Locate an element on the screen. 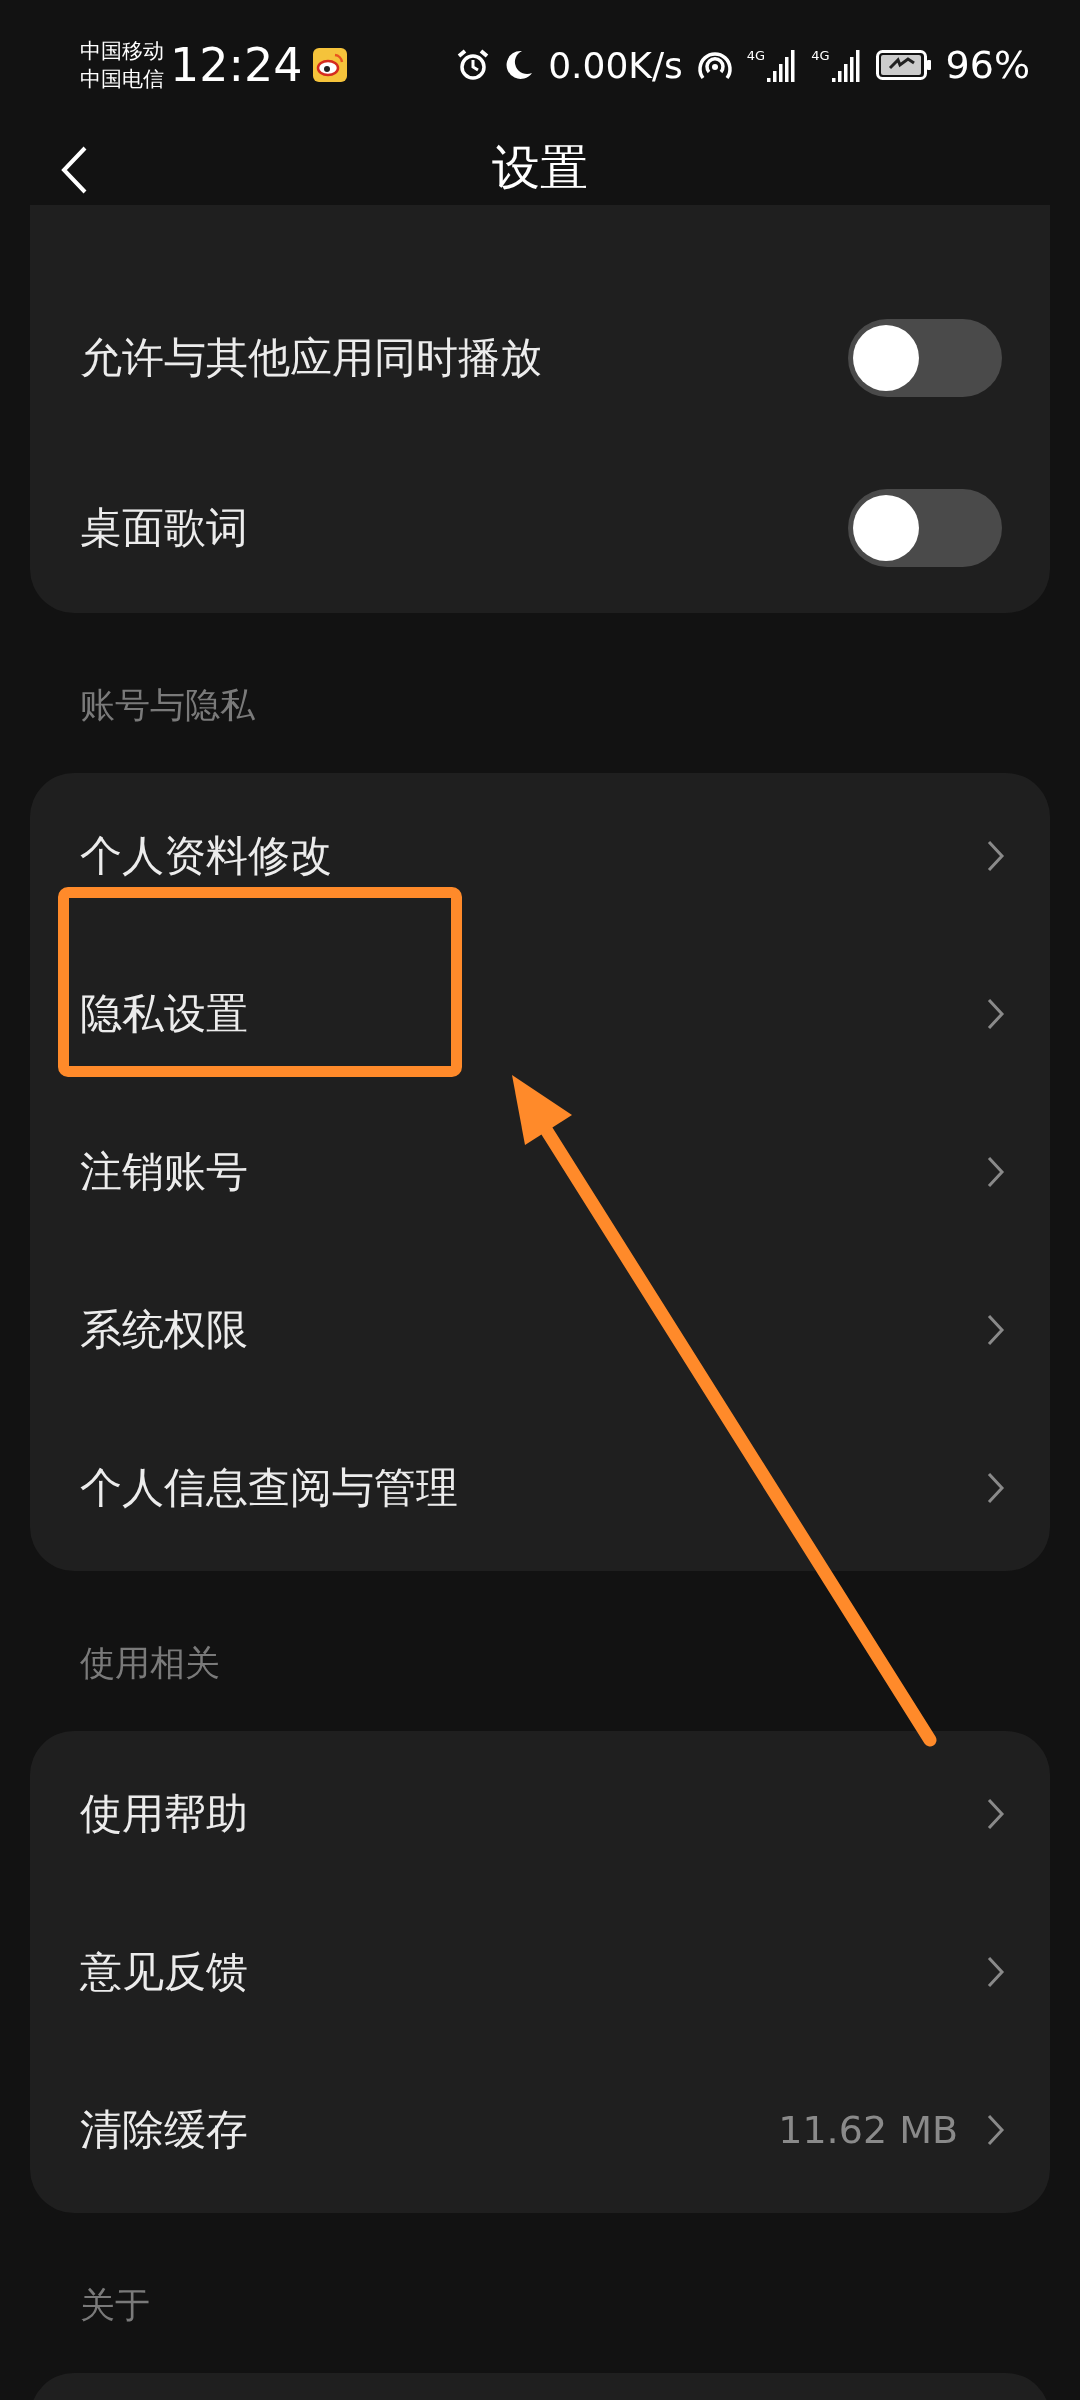 The height and width of the screenshot is (2400, 1080). setting-item: 个人信息查阅与管理 is located at coordinates (533, 1488).